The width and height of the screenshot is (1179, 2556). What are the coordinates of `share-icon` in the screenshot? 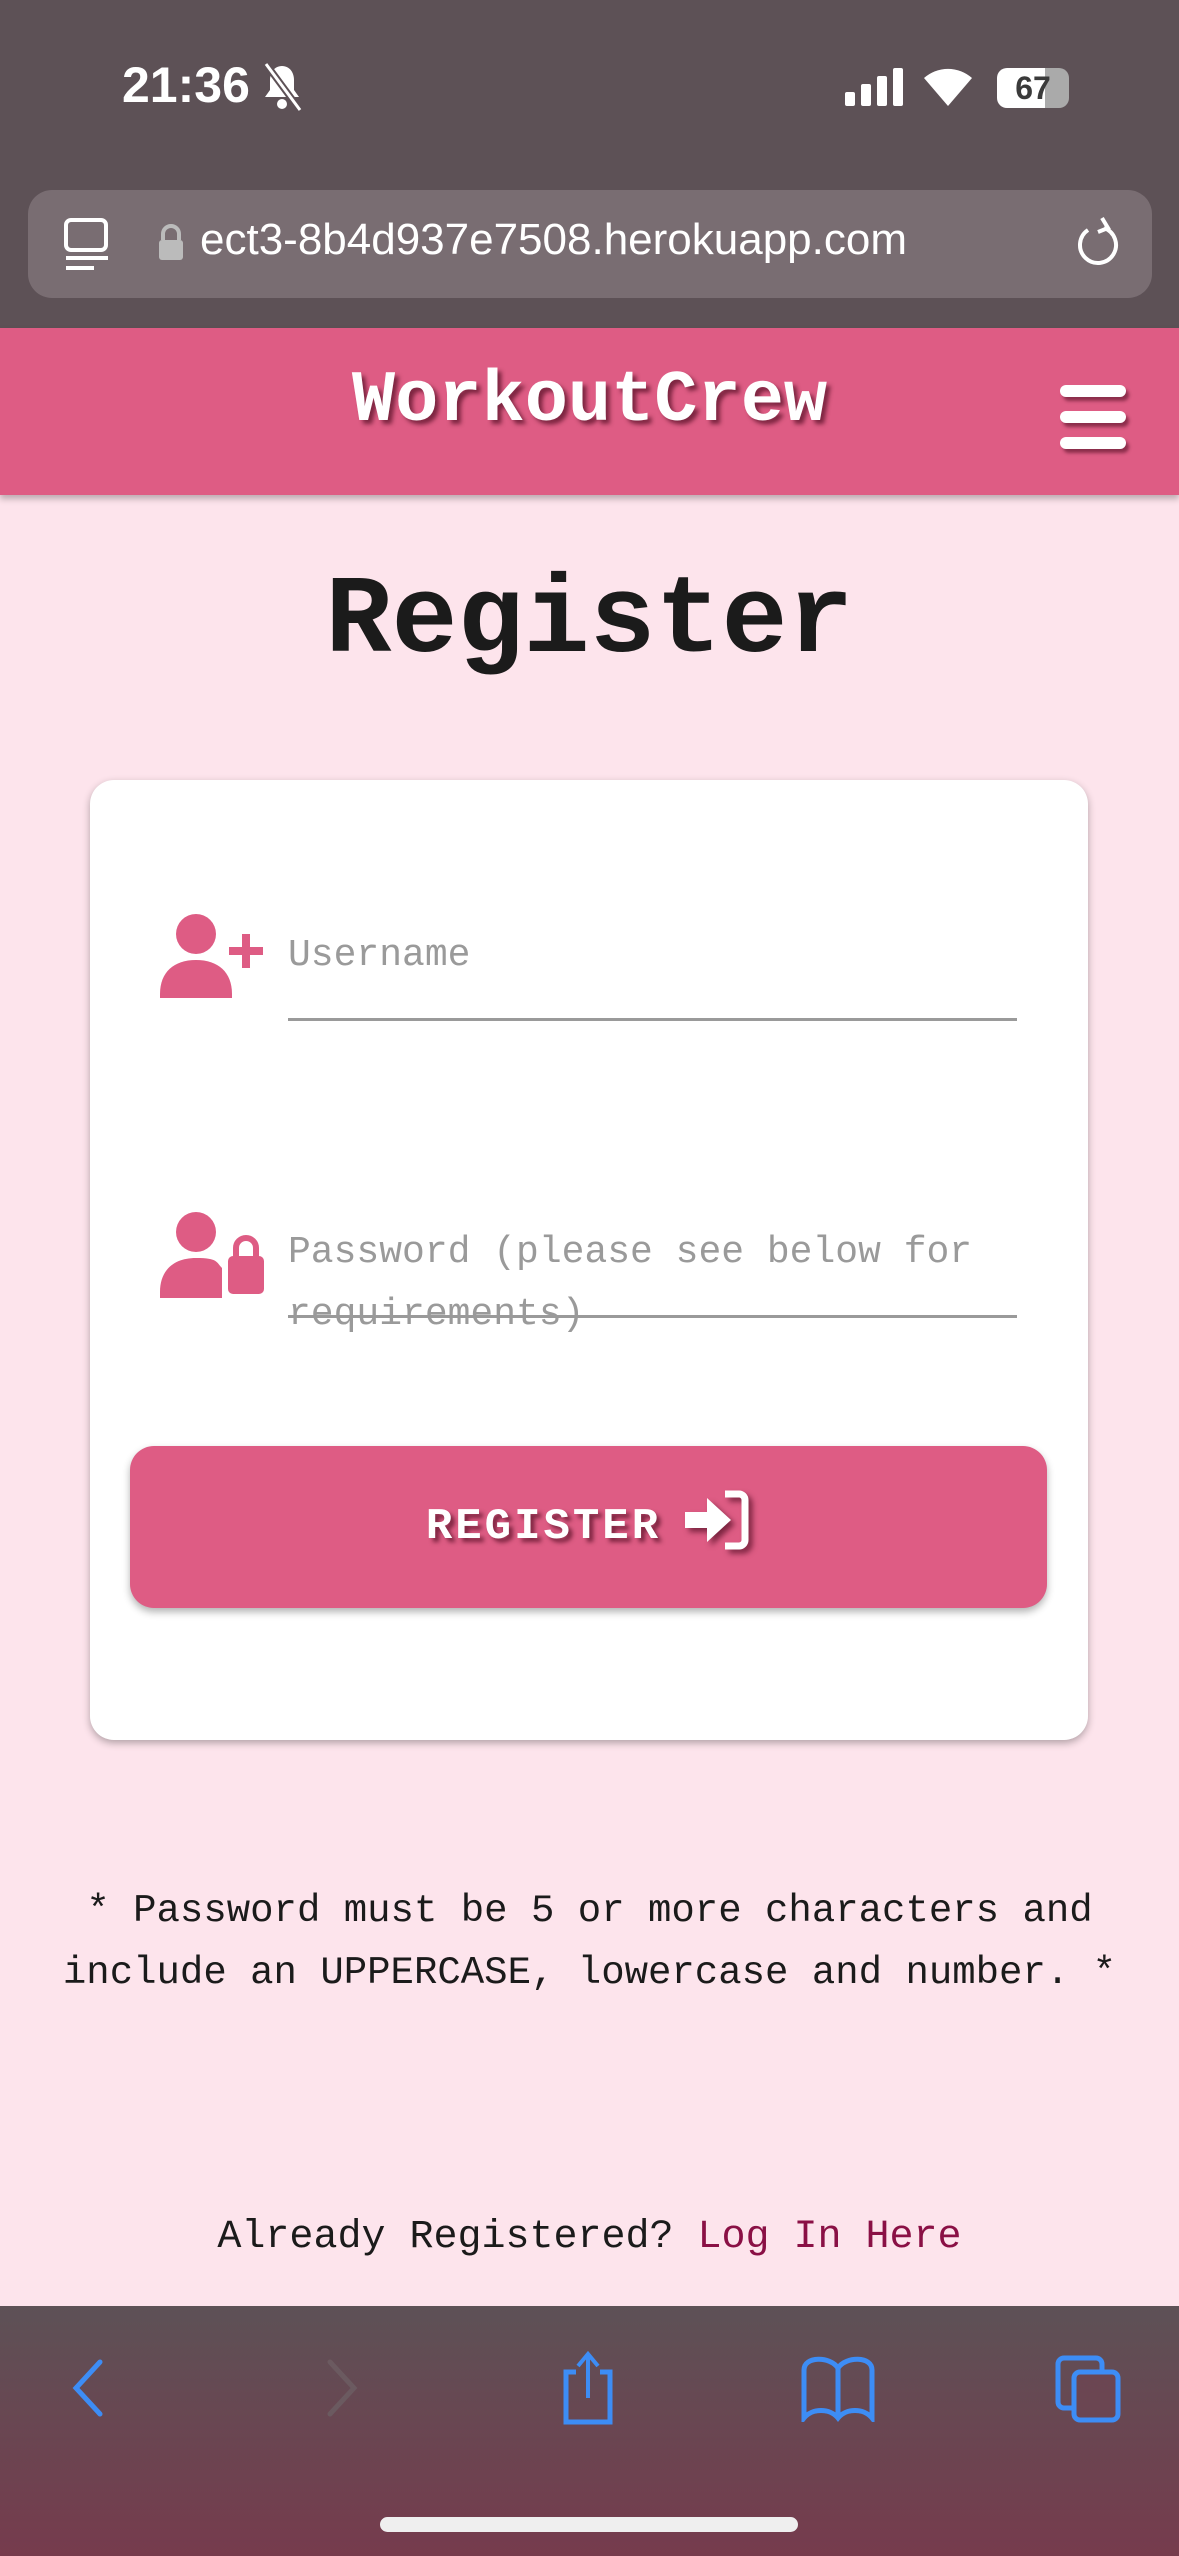 It's located at (588, 2390).